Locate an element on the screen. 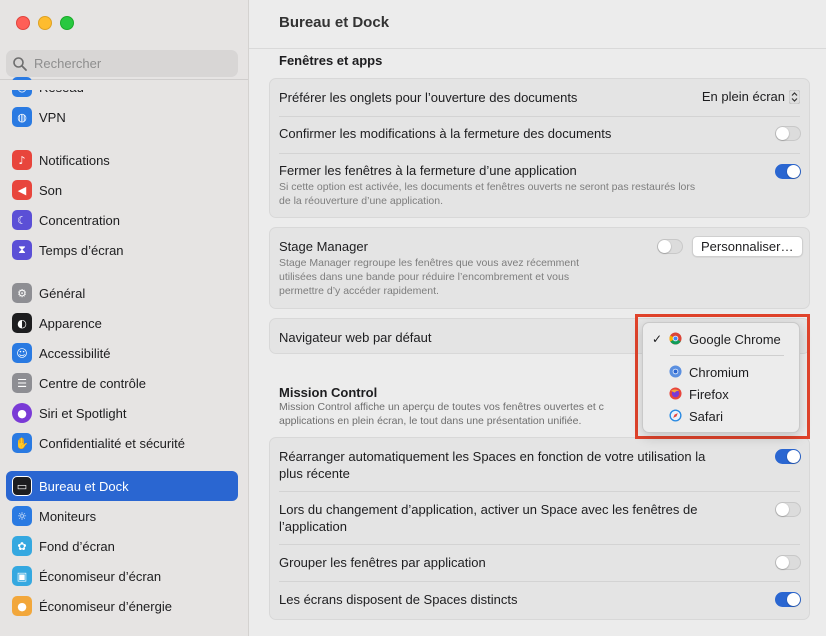 The height and width of the screenshot is (636, 826). sidebar-item-label: Économiseur d’écran is located at coordinates (100, 576).